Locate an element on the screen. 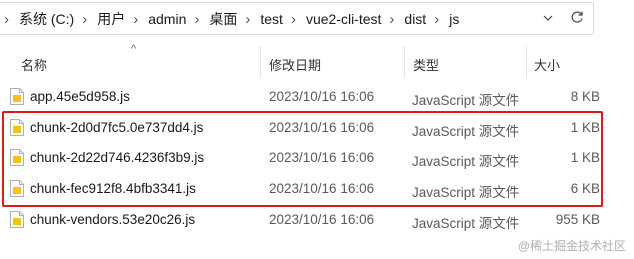 This screenshot has height=259, width=634. refresh-icon is located at coordinates (577, 17).